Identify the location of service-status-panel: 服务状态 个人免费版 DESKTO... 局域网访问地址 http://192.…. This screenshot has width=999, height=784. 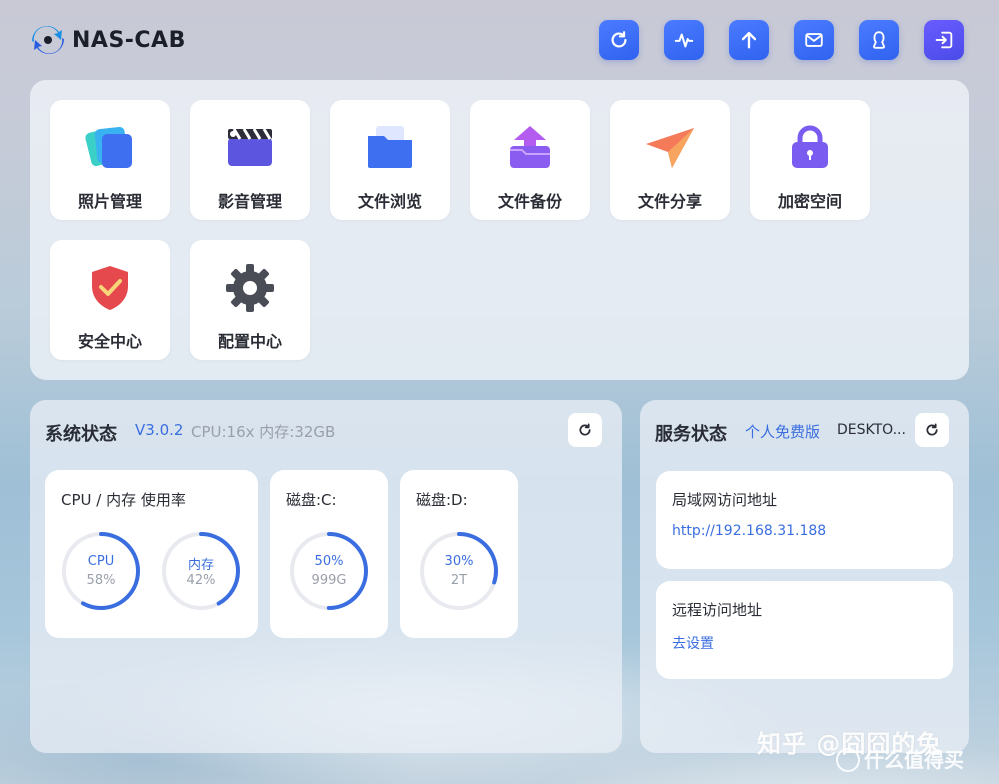
(804, 576).